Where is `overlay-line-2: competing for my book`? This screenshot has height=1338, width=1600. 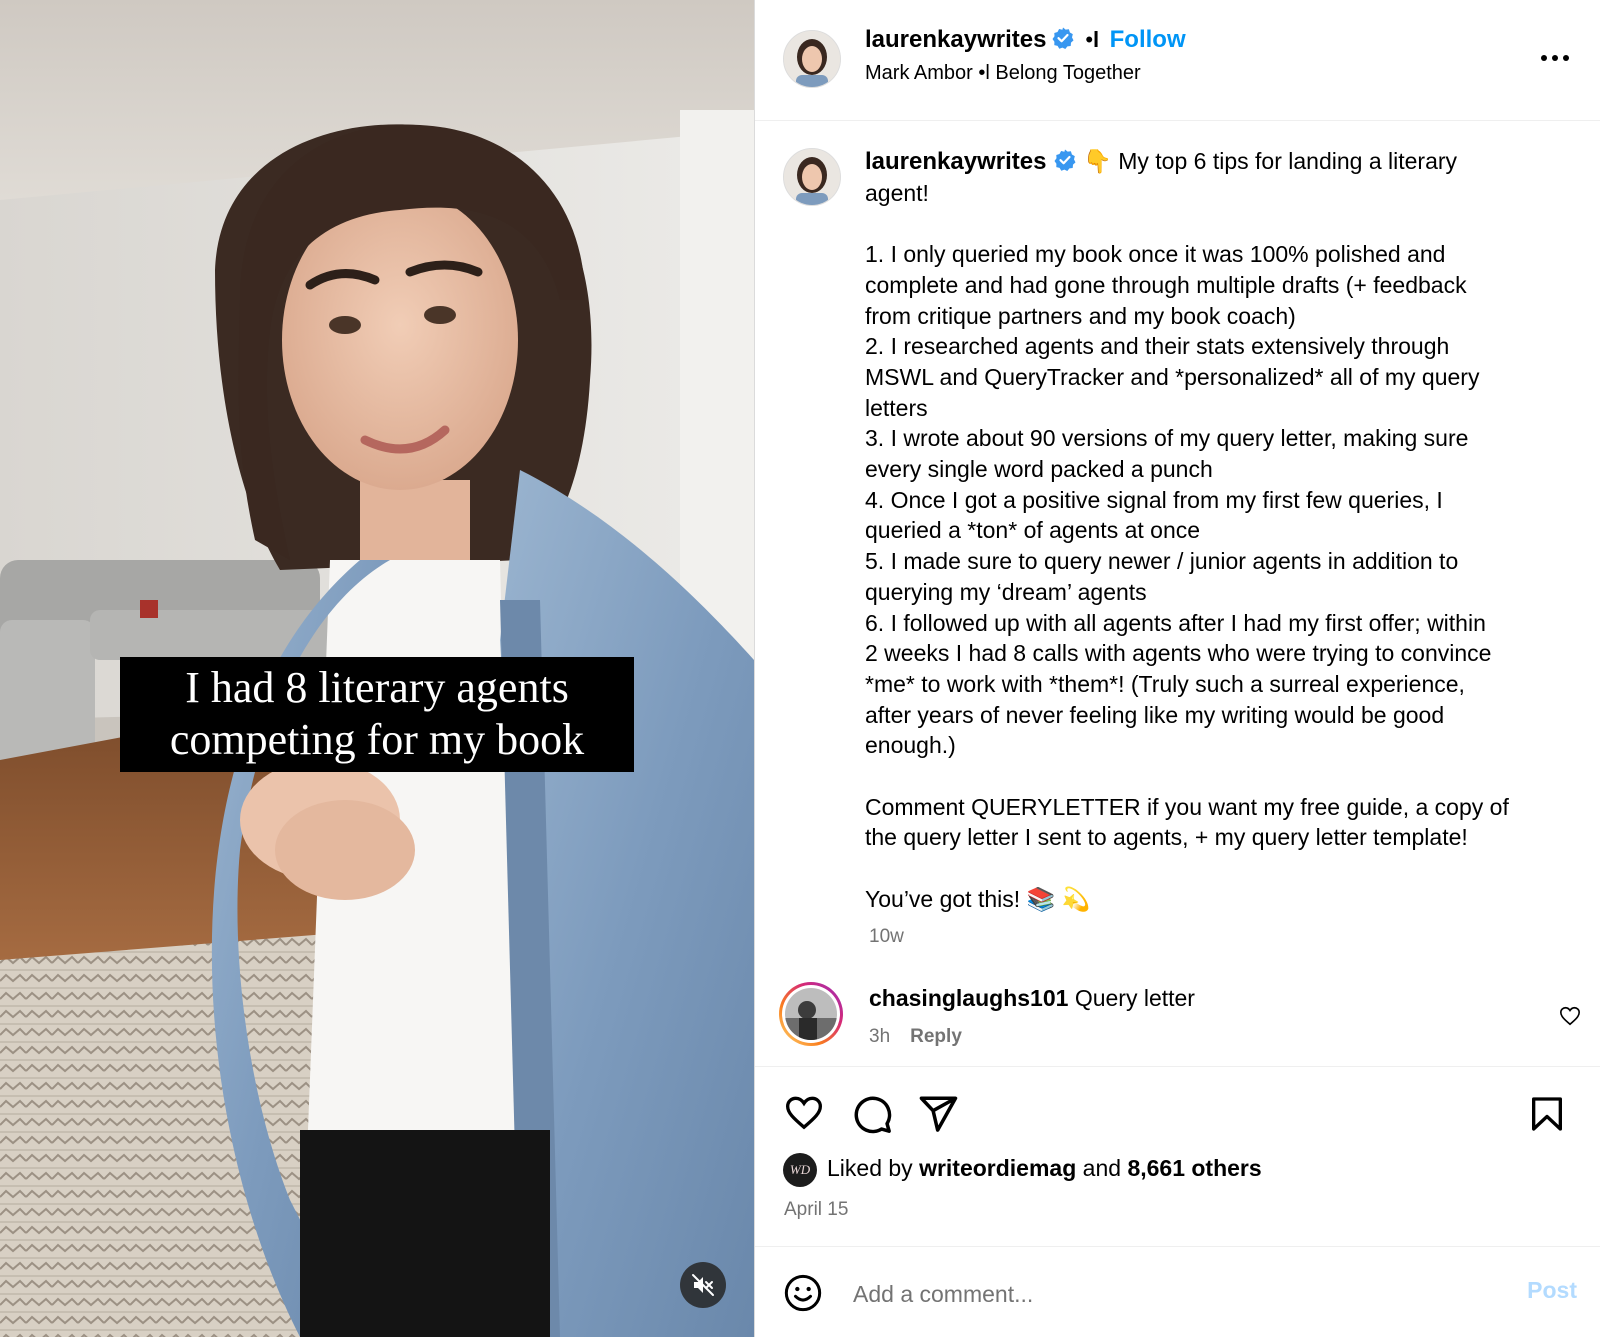
overlay-line-2: competing for my book is located at coordinates (377, 739).